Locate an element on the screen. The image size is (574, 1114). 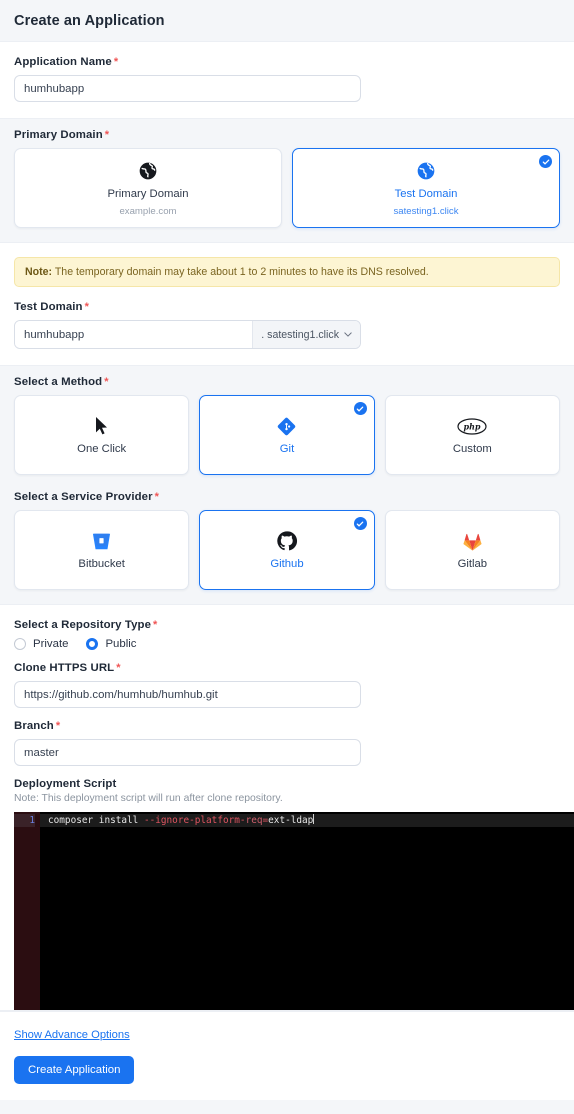
primary-domain-card-test: Test Domain satesting1.click is located at coordinates (426, 188).